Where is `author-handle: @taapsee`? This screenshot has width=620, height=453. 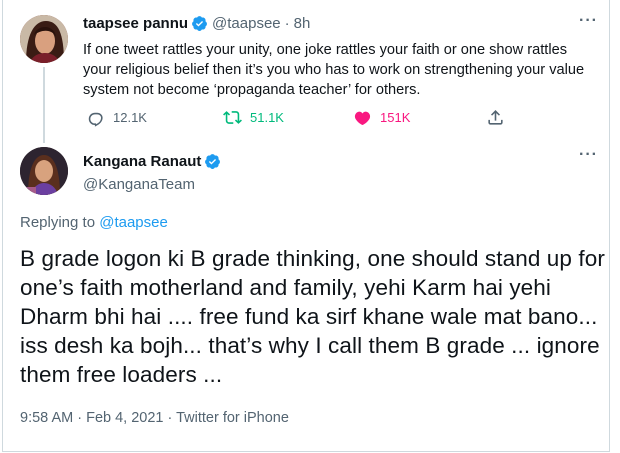
author-handle: @taapsee is located at coordinates (246, 23).